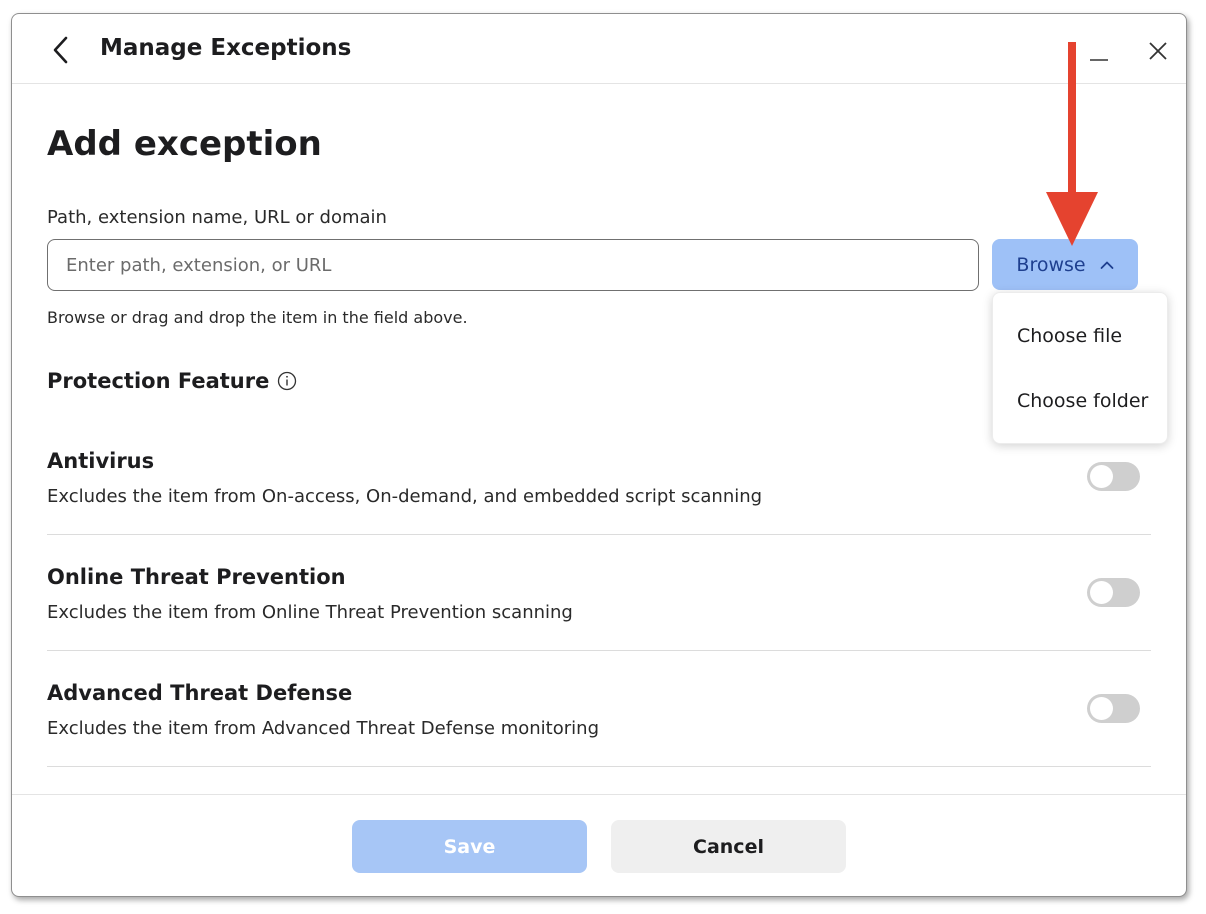 The height and width of the screenshot is (914, 1206). Describe the element at coordinates (1072, 144) in the screenshot. I see `arrow-down-icon` at that location.